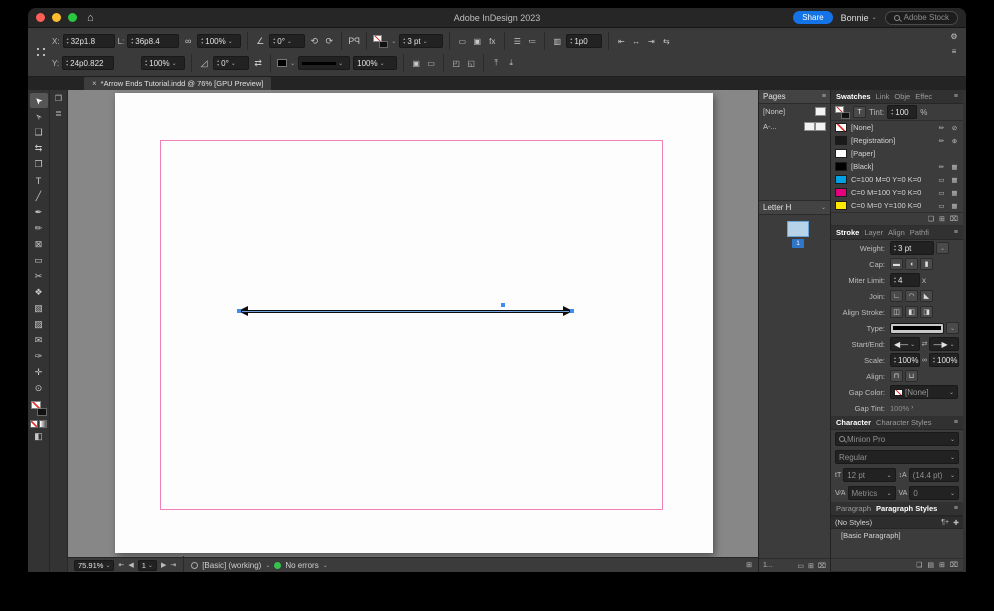 The image size is (994, 611). Describe the element at coordinates (39, 260) in the screenshot. I see `rectangle-tool: ▭` at that location.